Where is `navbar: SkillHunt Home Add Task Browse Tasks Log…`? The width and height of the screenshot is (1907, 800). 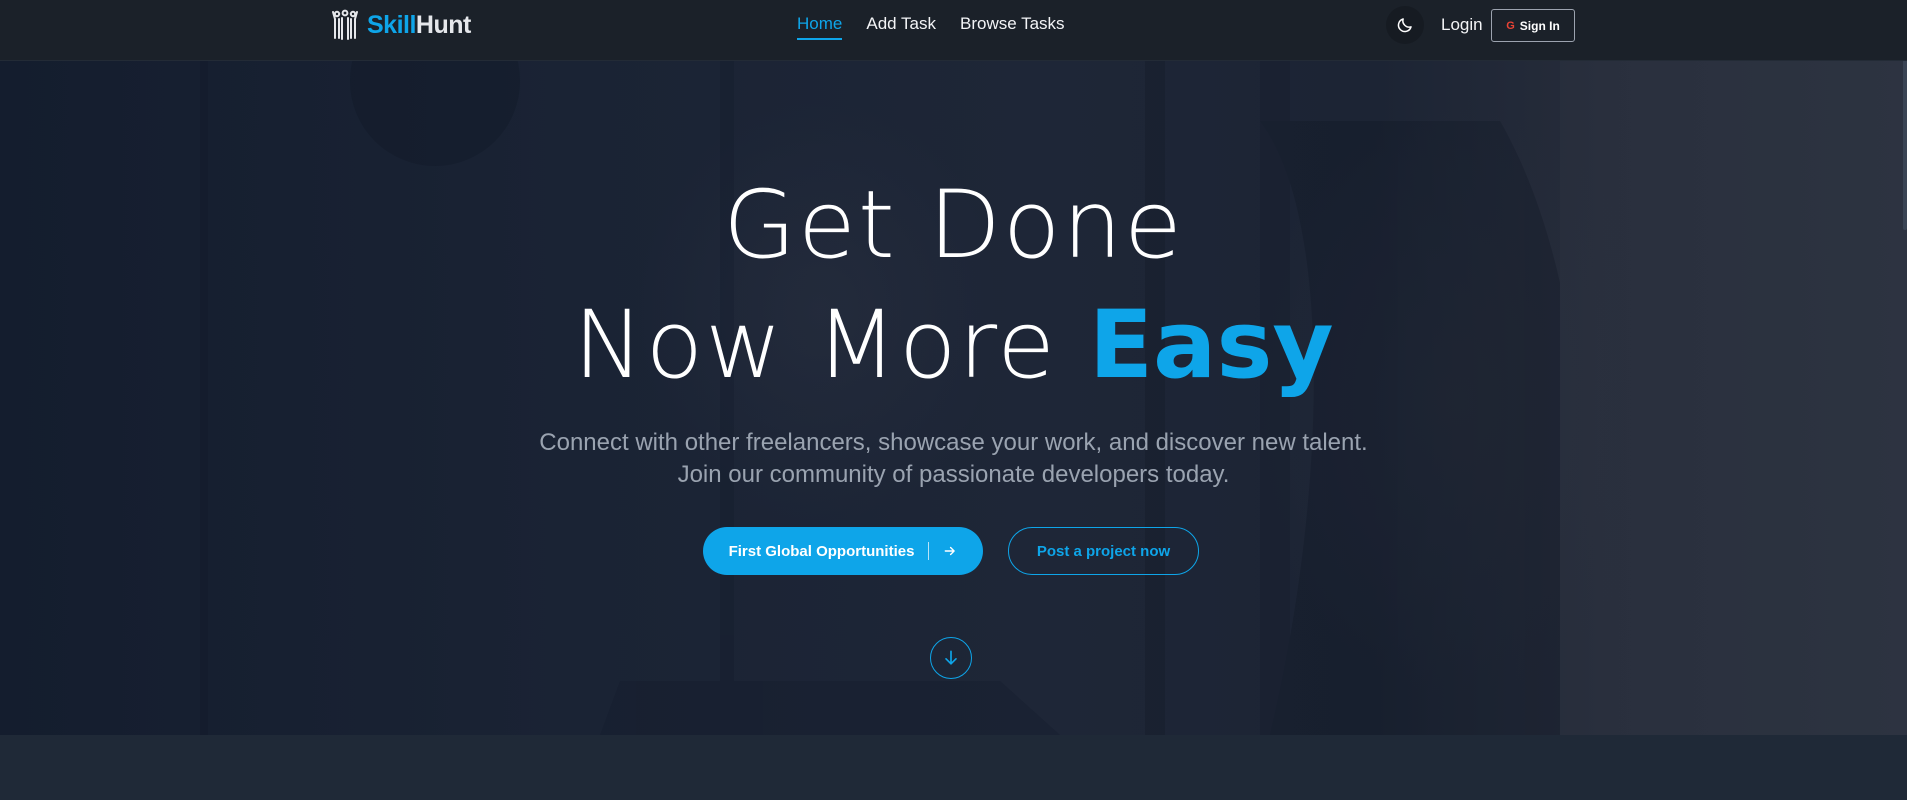 navbar: SkillHunt Home Add Task Browse Tasks Log… is located at coordinates (953, 30).